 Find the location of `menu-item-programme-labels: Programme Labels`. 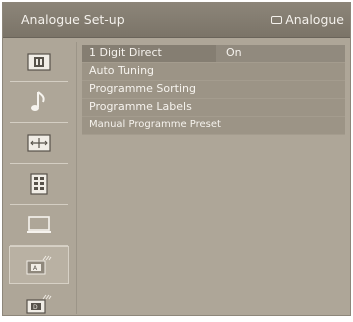

menu-item-programme-labels: Programme Labels is located at coordinates (213, 108).